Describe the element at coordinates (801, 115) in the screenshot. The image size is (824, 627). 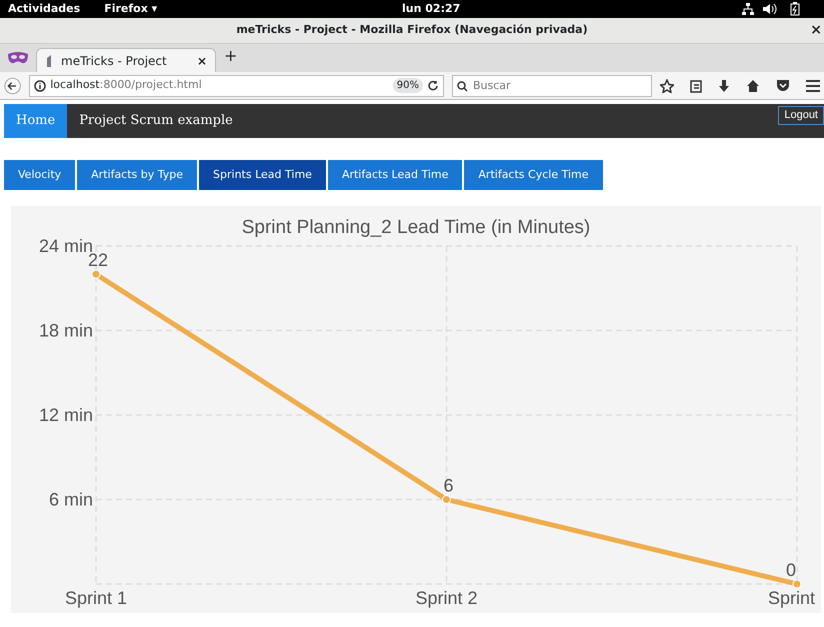
I see `logout-button: Logout` at that location.